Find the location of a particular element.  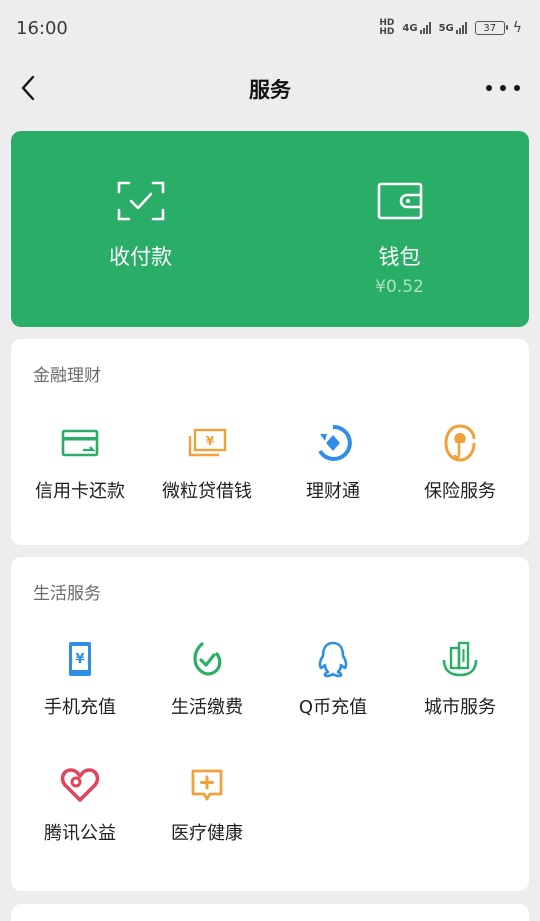

qq-icon is located at coordinates (333, 659).